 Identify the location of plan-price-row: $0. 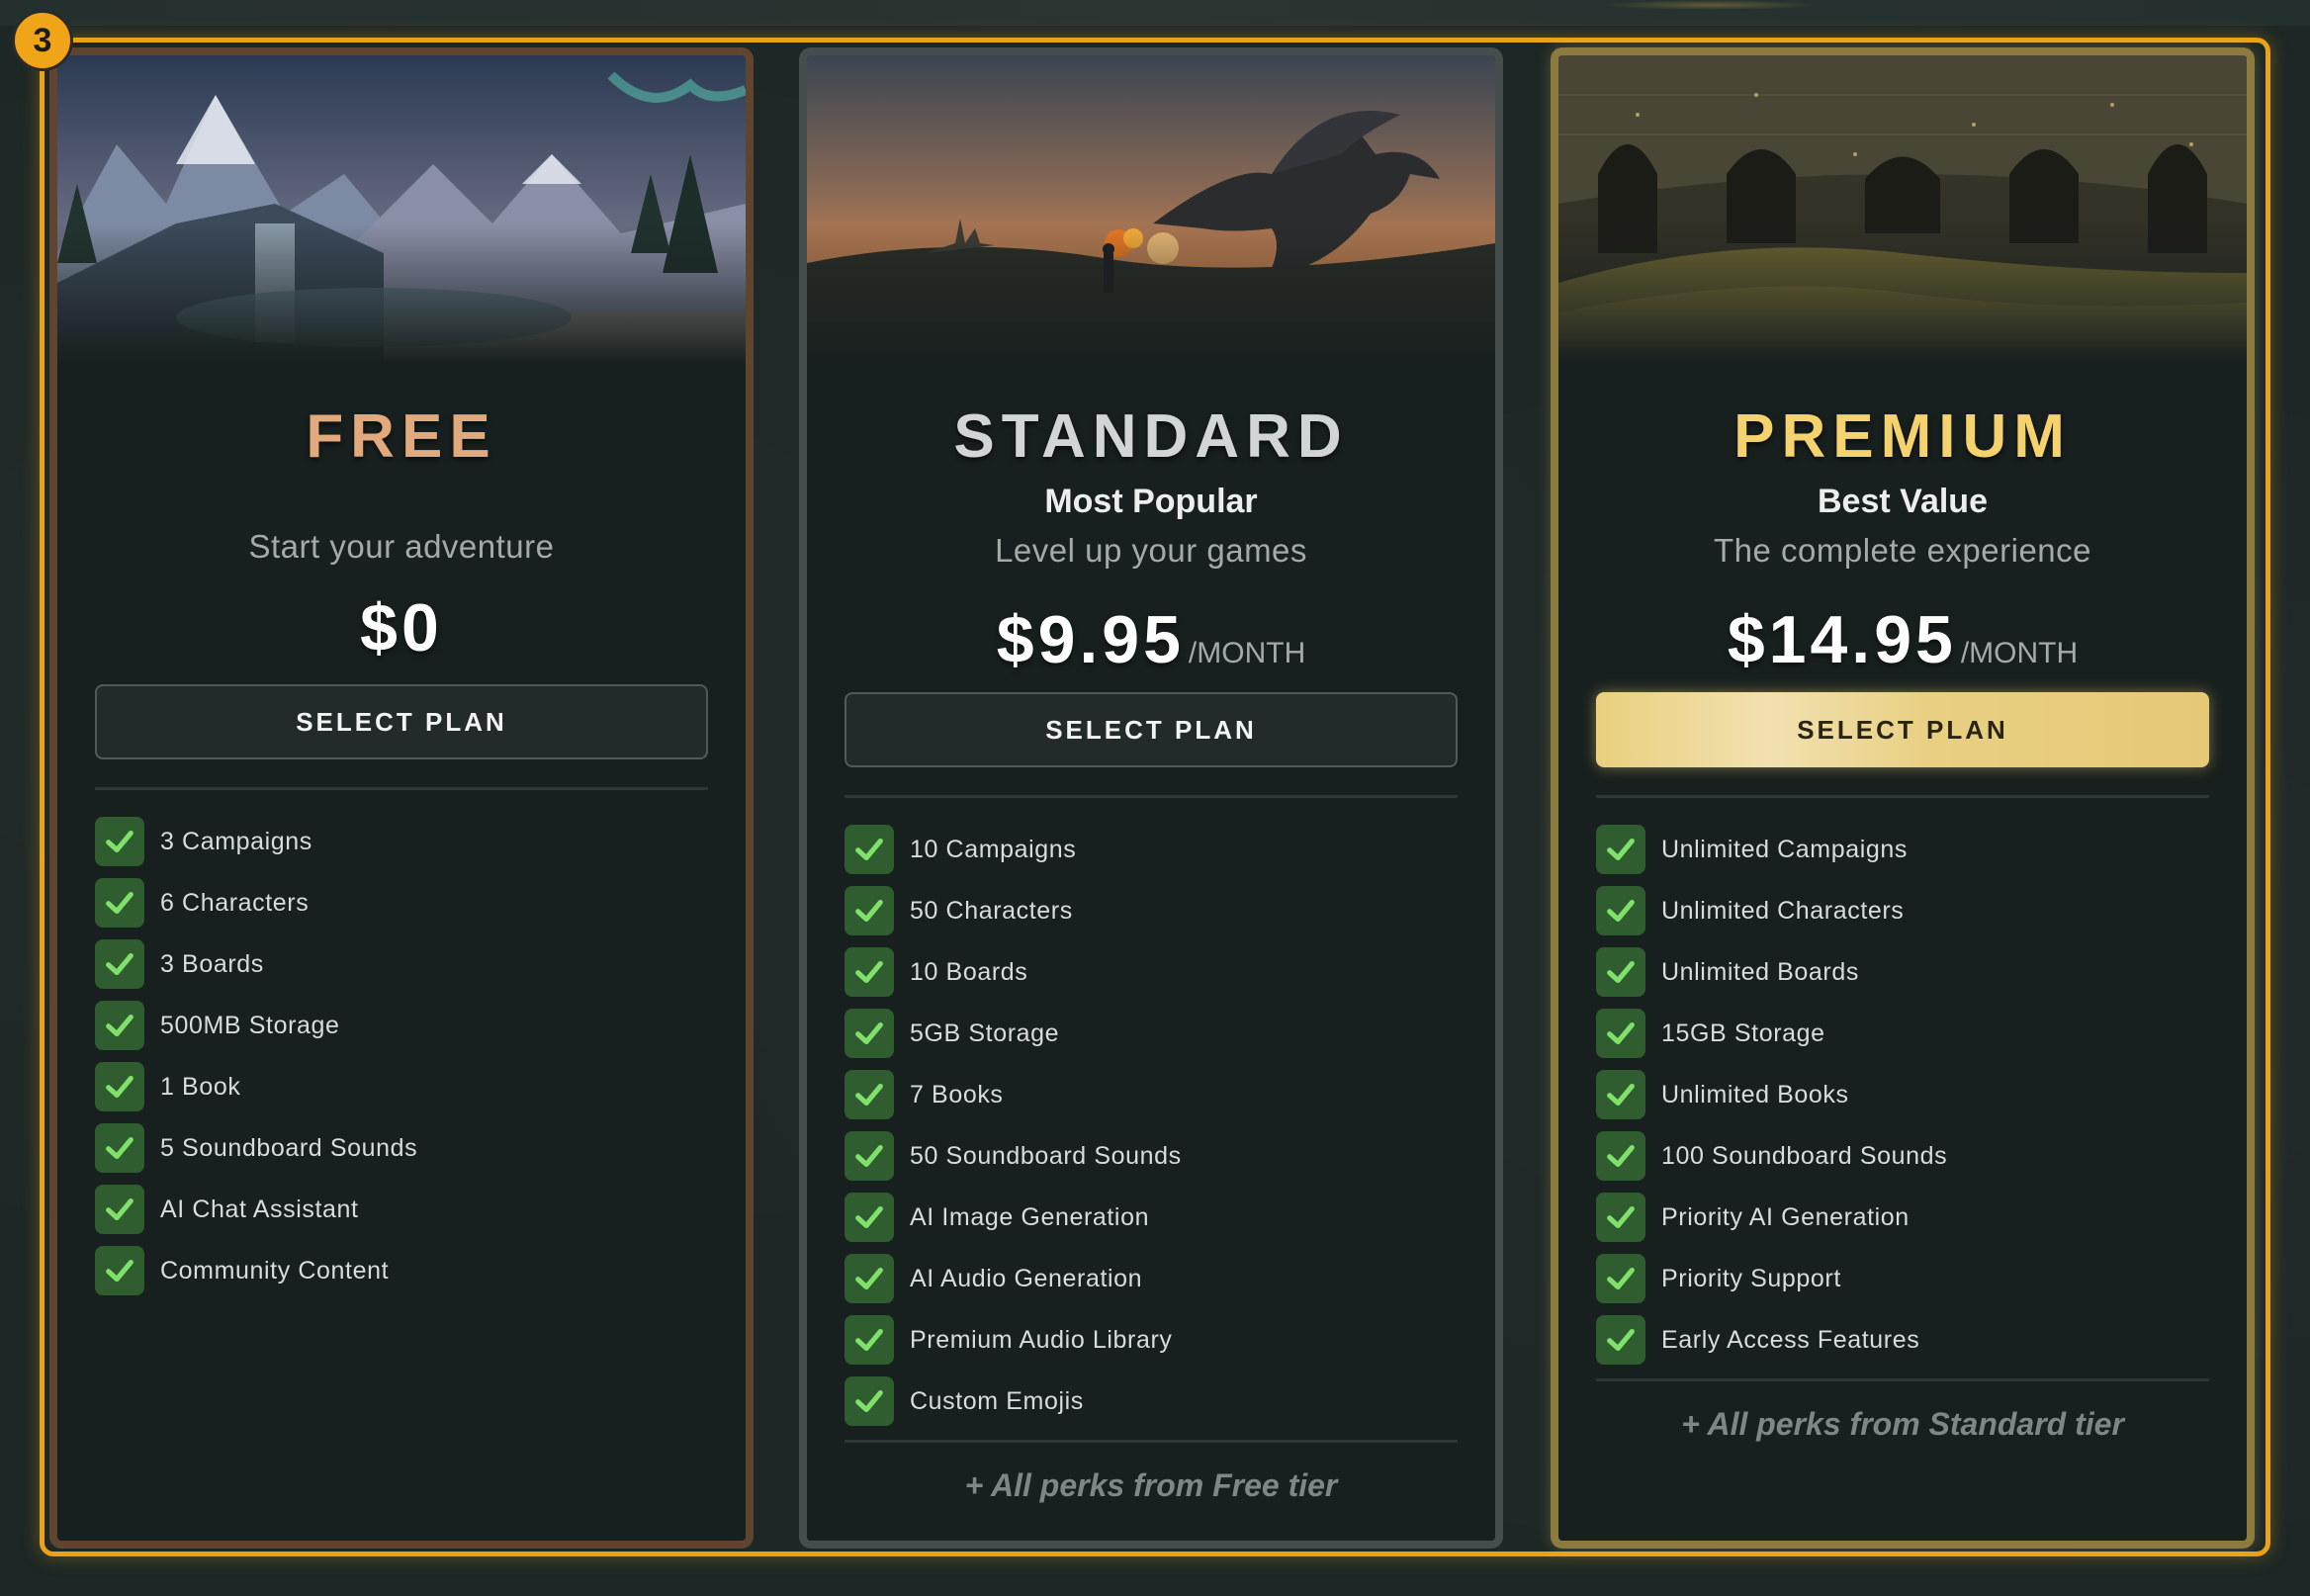
(401, 627).